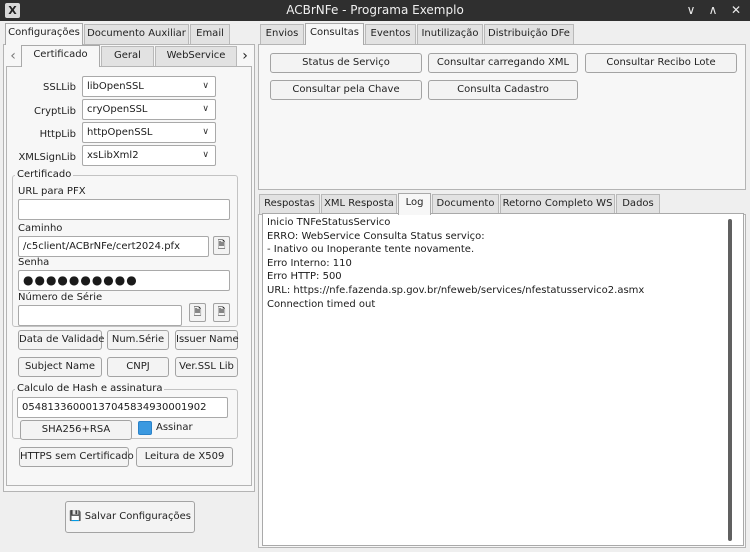  Describe the element at coordinates (329, 222) in the screenshot. I see `log-line: Inicio TNFeStatusServico` at that location.